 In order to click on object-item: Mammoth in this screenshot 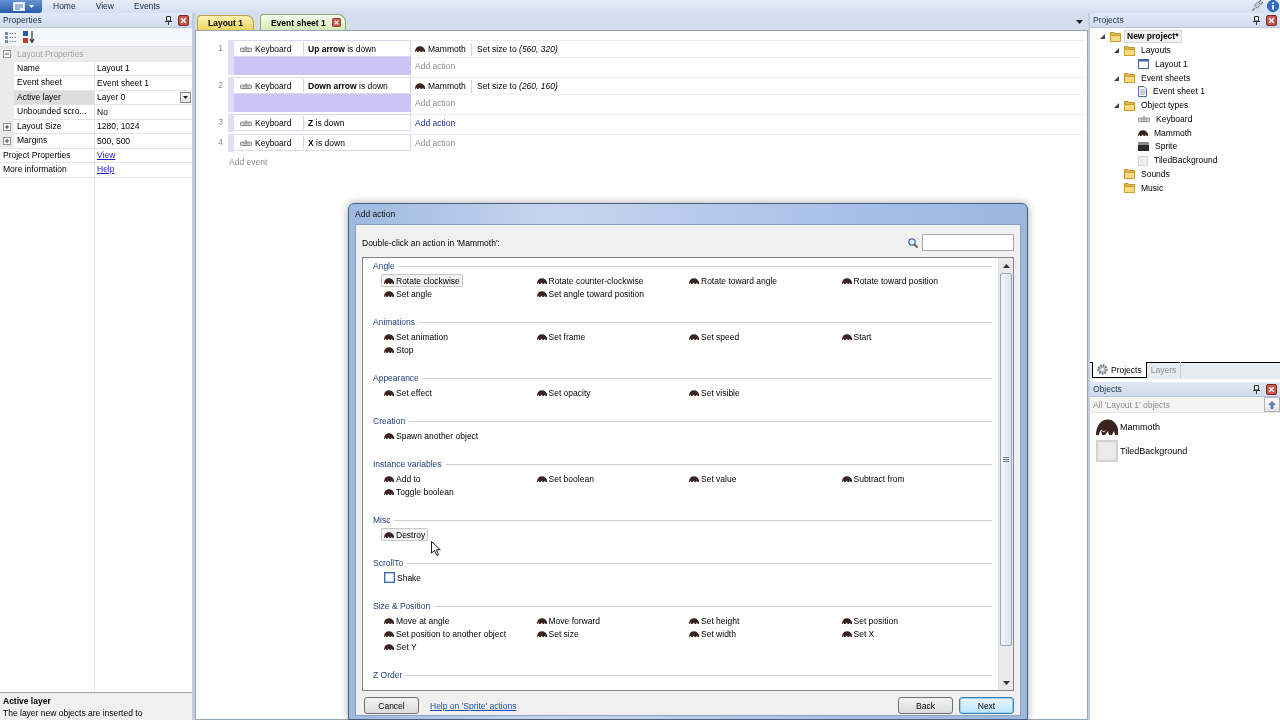, I will do `click(1188, 427)`.